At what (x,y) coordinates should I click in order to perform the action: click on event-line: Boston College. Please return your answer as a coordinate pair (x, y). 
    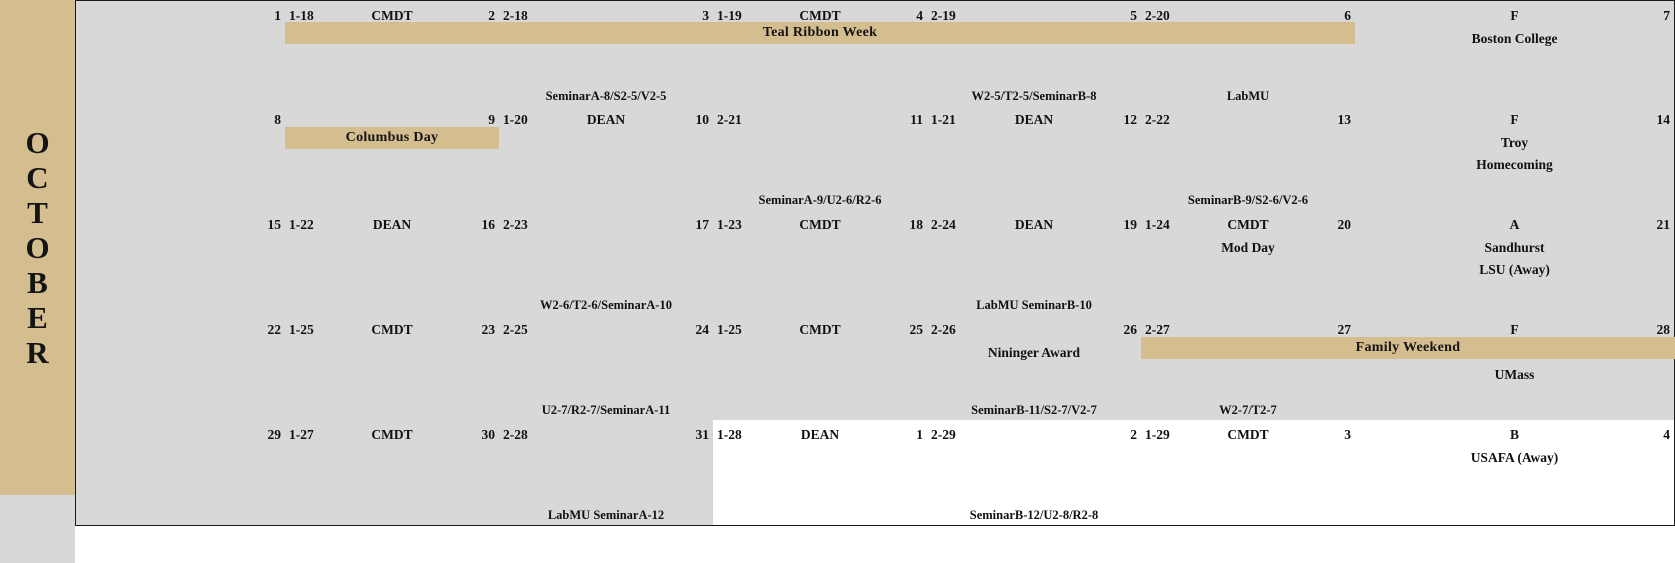
    Looking at the image, I should click on (1514, 38).